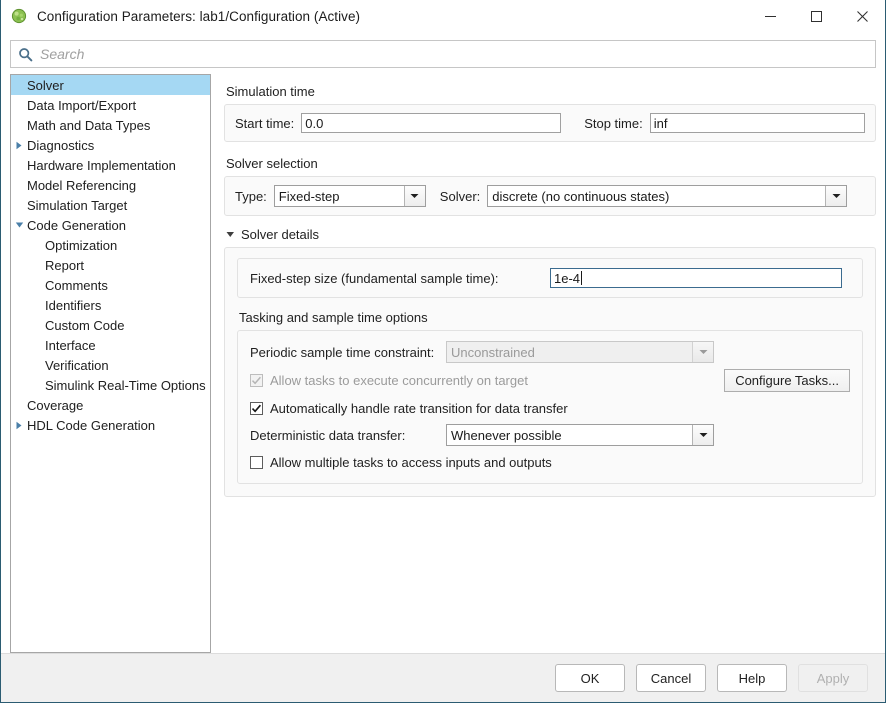  What do you see at coordinates (76, 285) in the screenshot?
I see `tree-item-label: Comments` at bounding box center [76, 285].